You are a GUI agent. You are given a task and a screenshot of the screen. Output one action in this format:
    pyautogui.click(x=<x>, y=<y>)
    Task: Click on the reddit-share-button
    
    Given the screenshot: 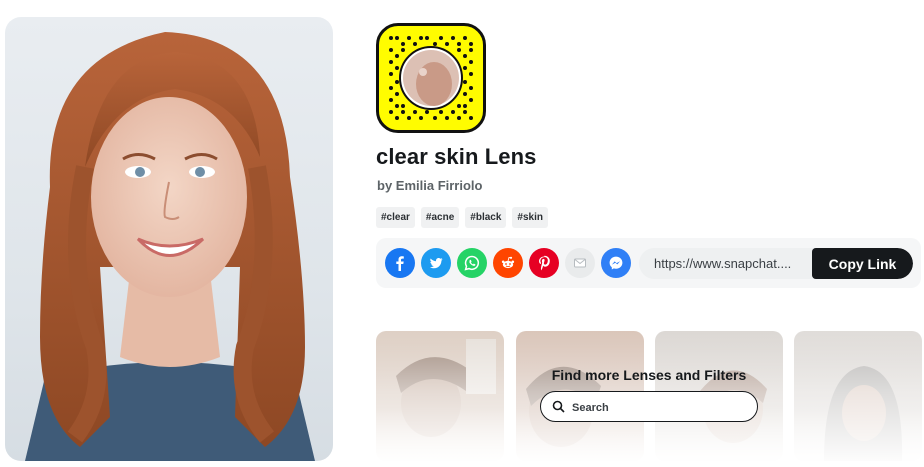 What is the action you would take?
    pyautogui.click(x=508, y=263)
    